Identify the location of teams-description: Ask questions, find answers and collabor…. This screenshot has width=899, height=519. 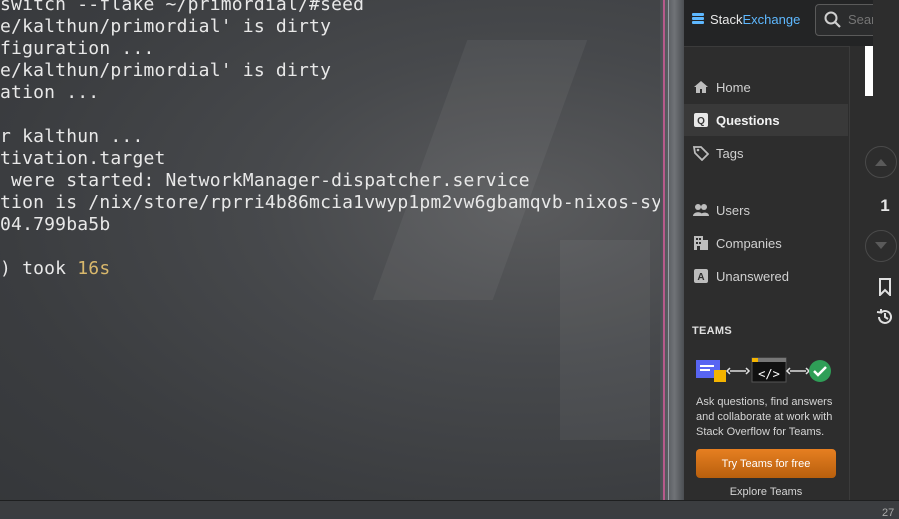
(764, 417).